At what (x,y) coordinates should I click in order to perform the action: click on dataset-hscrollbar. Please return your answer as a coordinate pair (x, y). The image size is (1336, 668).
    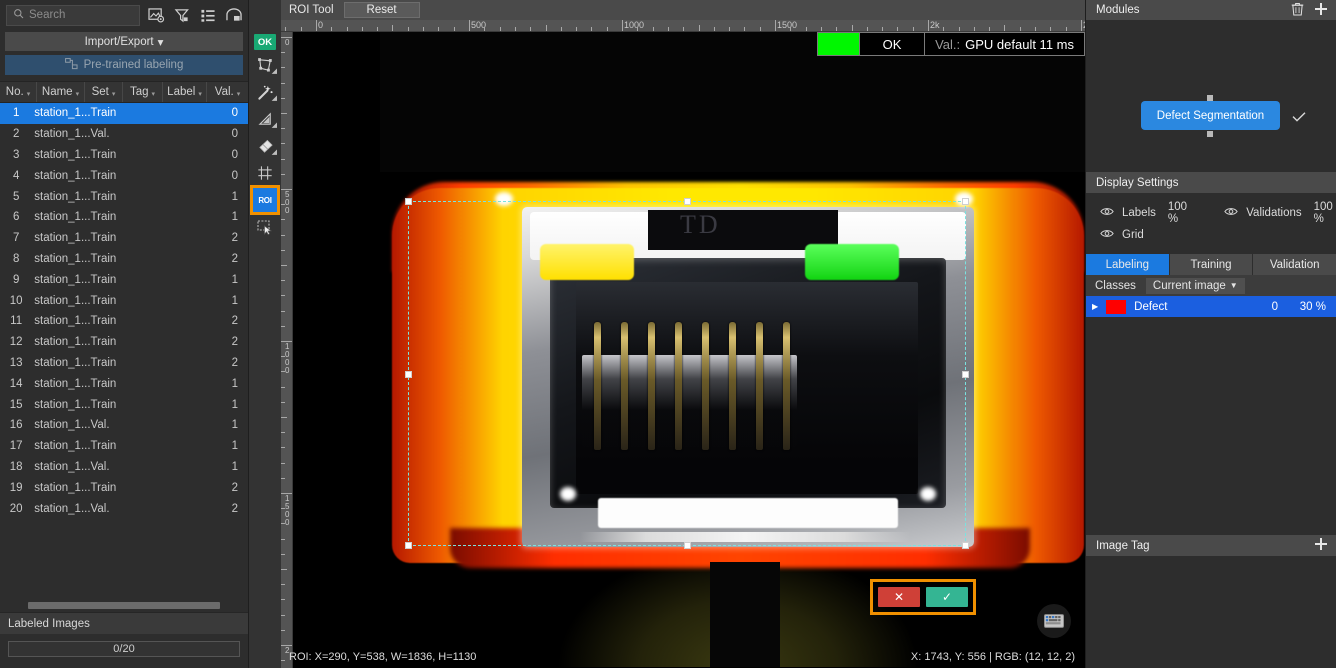
    Looking at the image, I should click on (124, 605).